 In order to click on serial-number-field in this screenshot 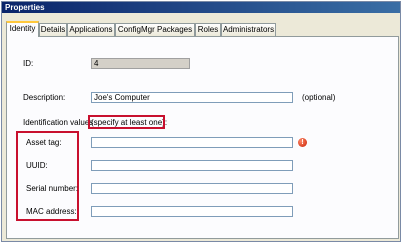, I will do `click(192, 188)`.